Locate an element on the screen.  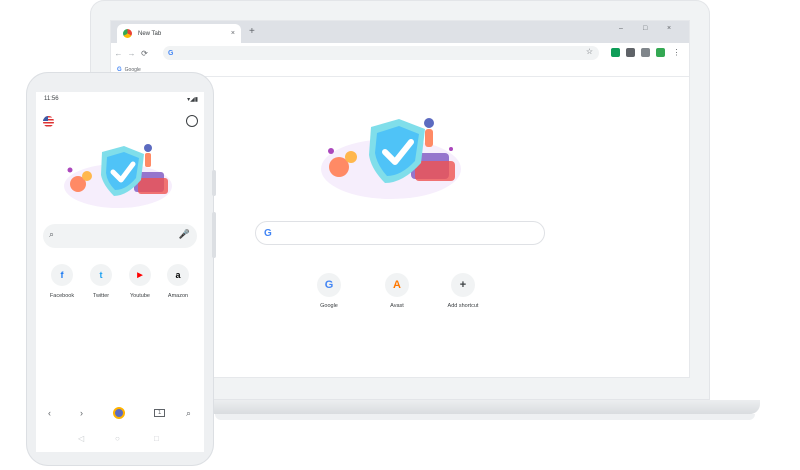
reload-button: ⟳ is located at coordinates (144, 53).